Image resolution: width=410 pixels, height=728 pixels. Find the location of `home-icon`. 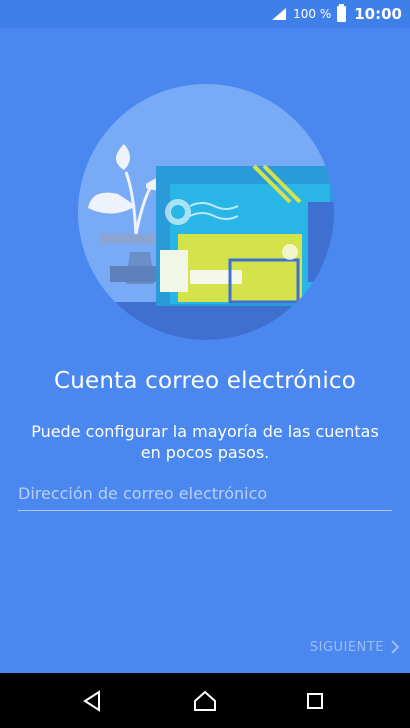

home-icon is located at coordinates (205, 700).